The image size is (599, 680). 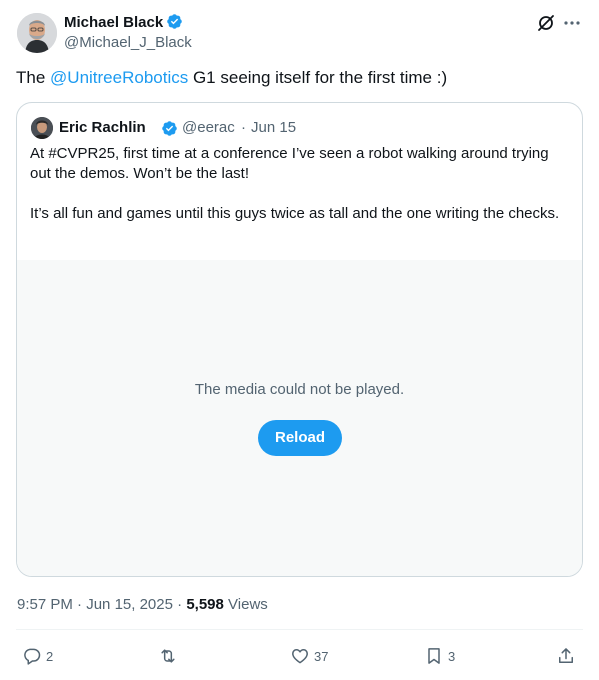 What do you see at coordinates (42, 128) in the screenshot?
I see `quoted-author-avatar` at bounding box center [42, 128].